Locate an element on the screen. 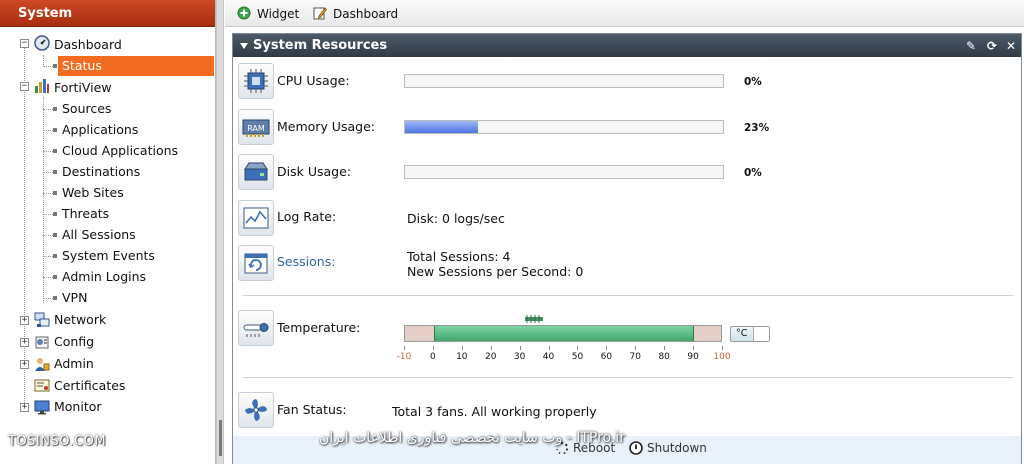 This screenshot has width=1024, height=464. cpu-usage-value: 0% is located at coordinates (753, 82).